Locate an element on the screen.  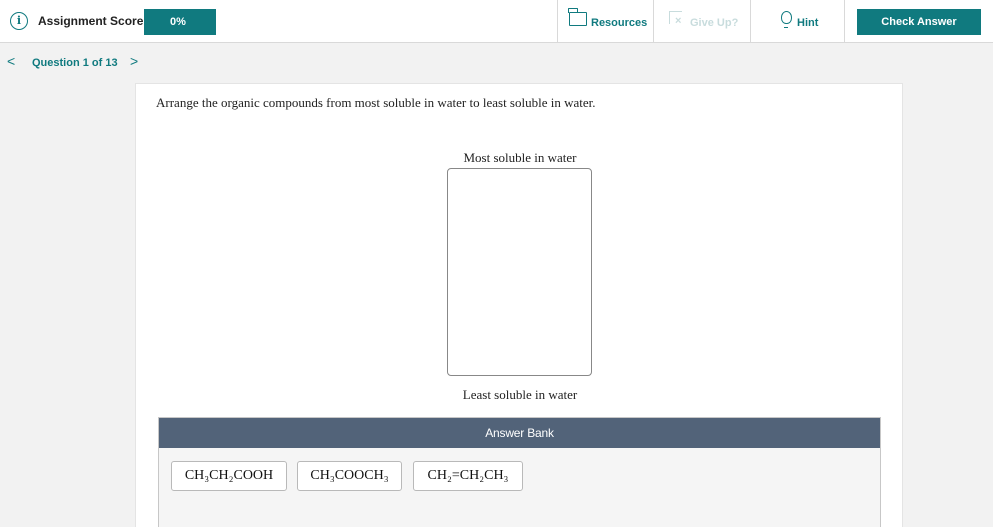
hint-button: Hint is located at coordinates (797, 21).